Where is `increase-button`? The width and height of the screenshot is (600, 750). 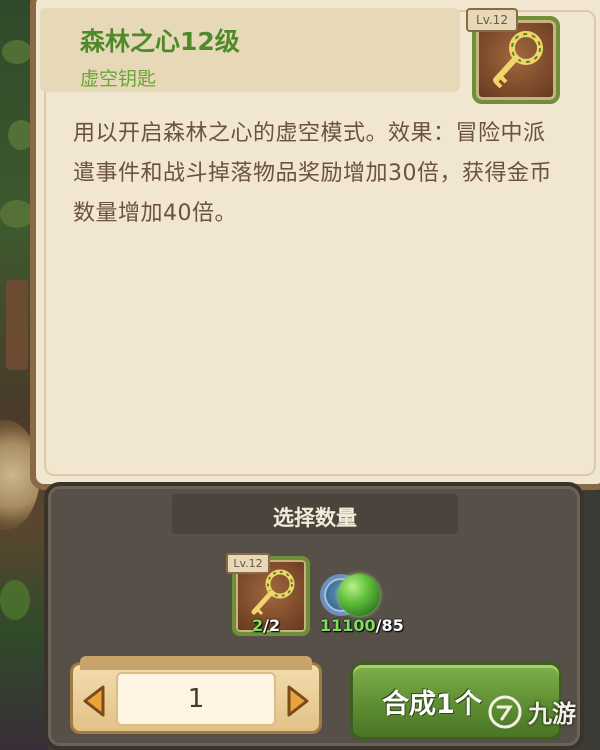
increase-button is located at coordinates (298, 701).